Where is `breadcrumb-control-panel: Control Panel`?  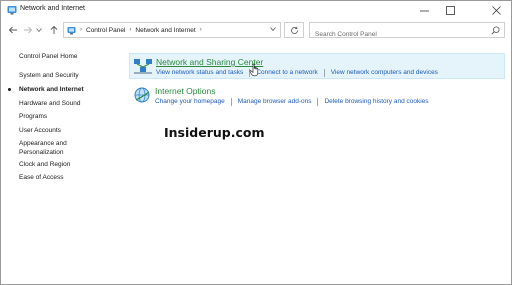 breadcrumb-control-panel: Control Panel is located at coordinates (105, 30).